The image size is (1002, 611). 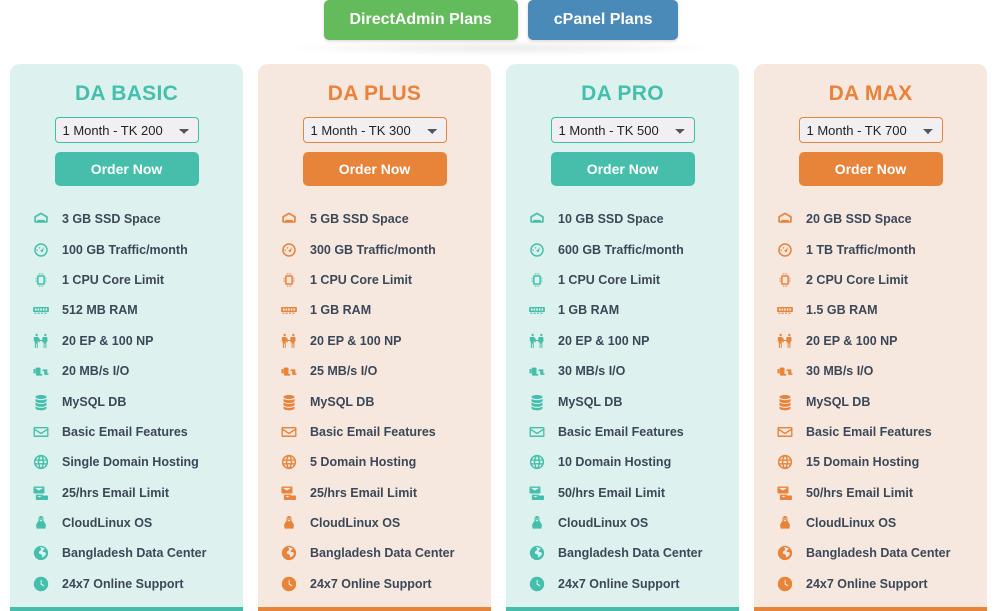 I want to click on feature-item: 10 GB SSD Space, so click(x=632, y=219).